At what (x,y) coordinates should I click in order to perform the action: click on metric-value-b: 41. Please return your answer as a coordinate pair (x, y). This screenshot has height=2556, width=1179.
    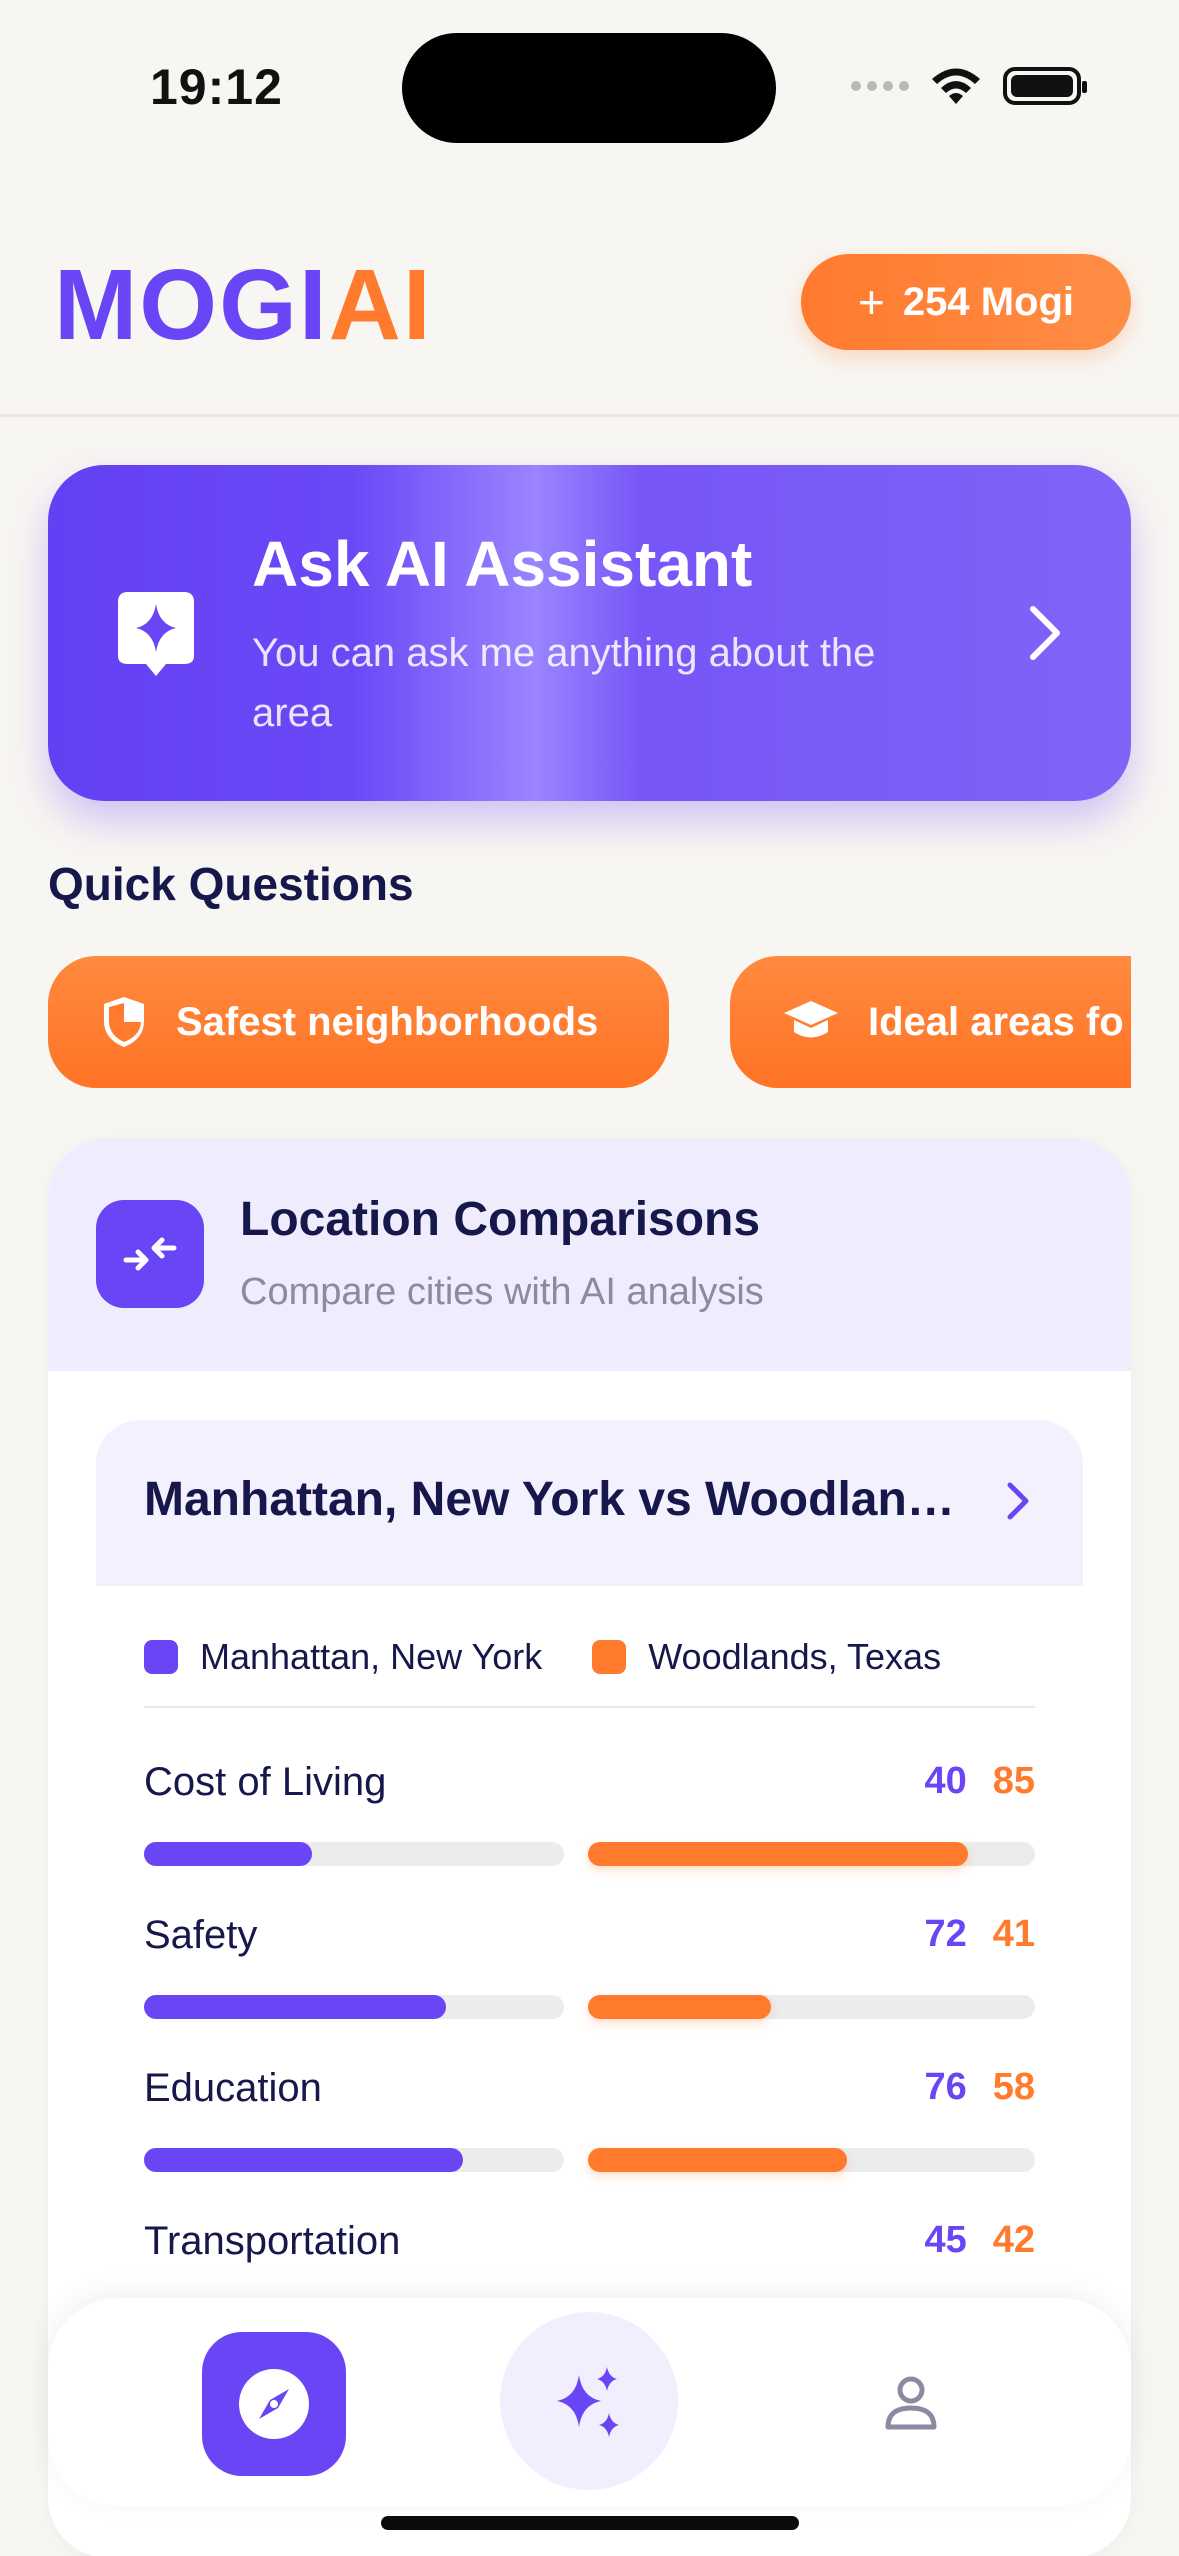
    Looking at the image, I should click on (1013, 1934).